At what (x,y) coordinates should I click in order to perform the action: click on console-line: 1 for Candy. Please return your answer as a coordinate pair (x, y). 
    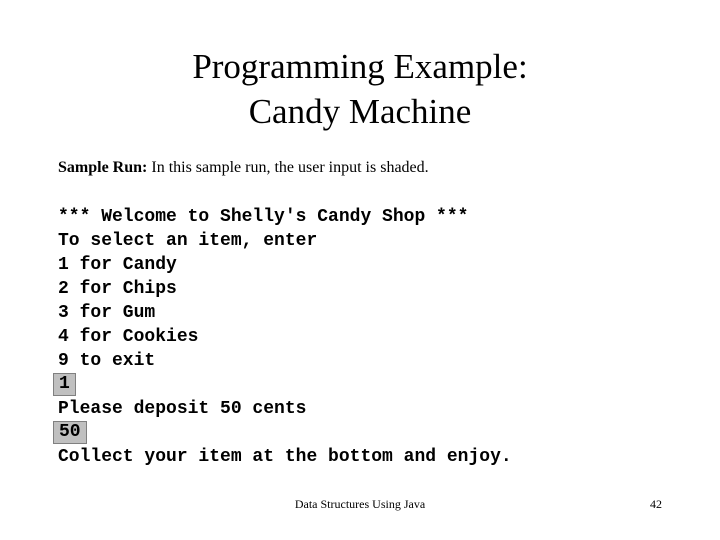
    Looking at the image, I should click on (117, 265).